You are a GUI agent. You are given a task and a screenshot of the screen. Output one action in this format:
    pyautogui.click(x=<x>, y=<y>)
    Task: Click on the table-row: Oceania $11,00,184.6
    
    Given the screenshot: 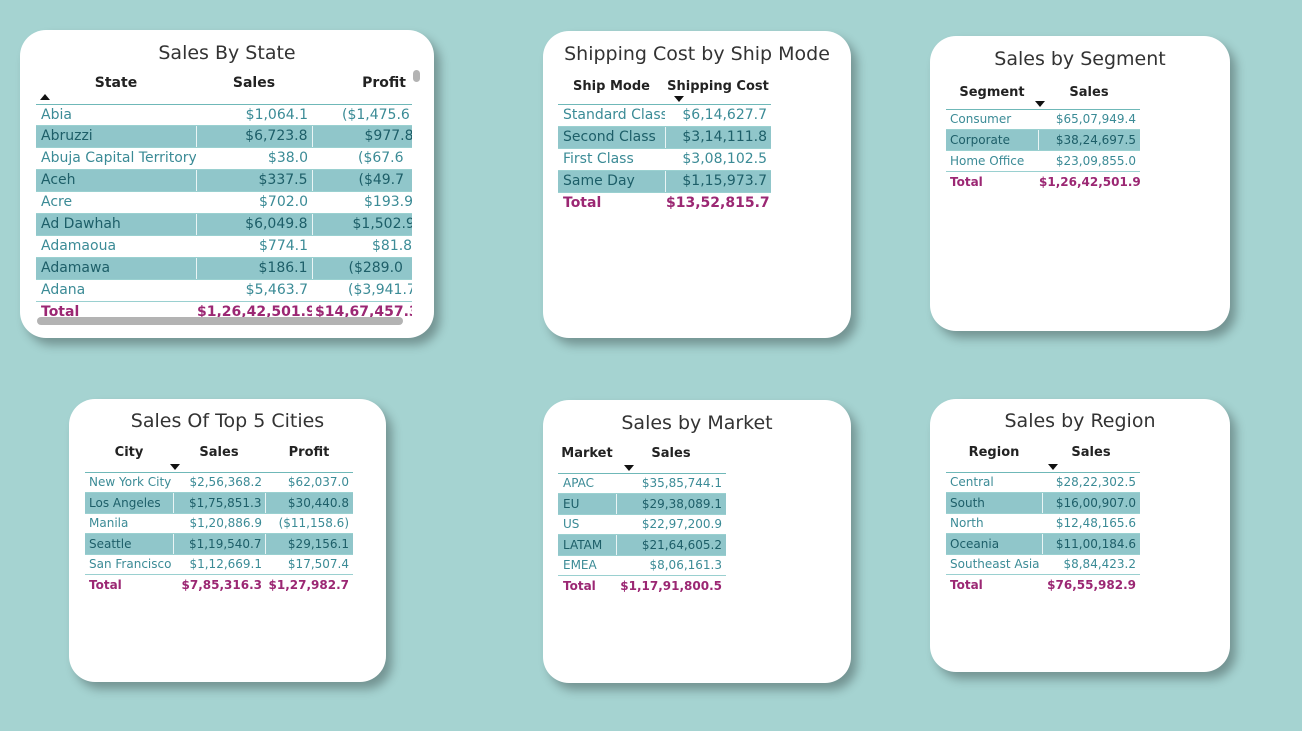 What is the action you would take?
    pyautogui.click(x=1043, y=544)
    